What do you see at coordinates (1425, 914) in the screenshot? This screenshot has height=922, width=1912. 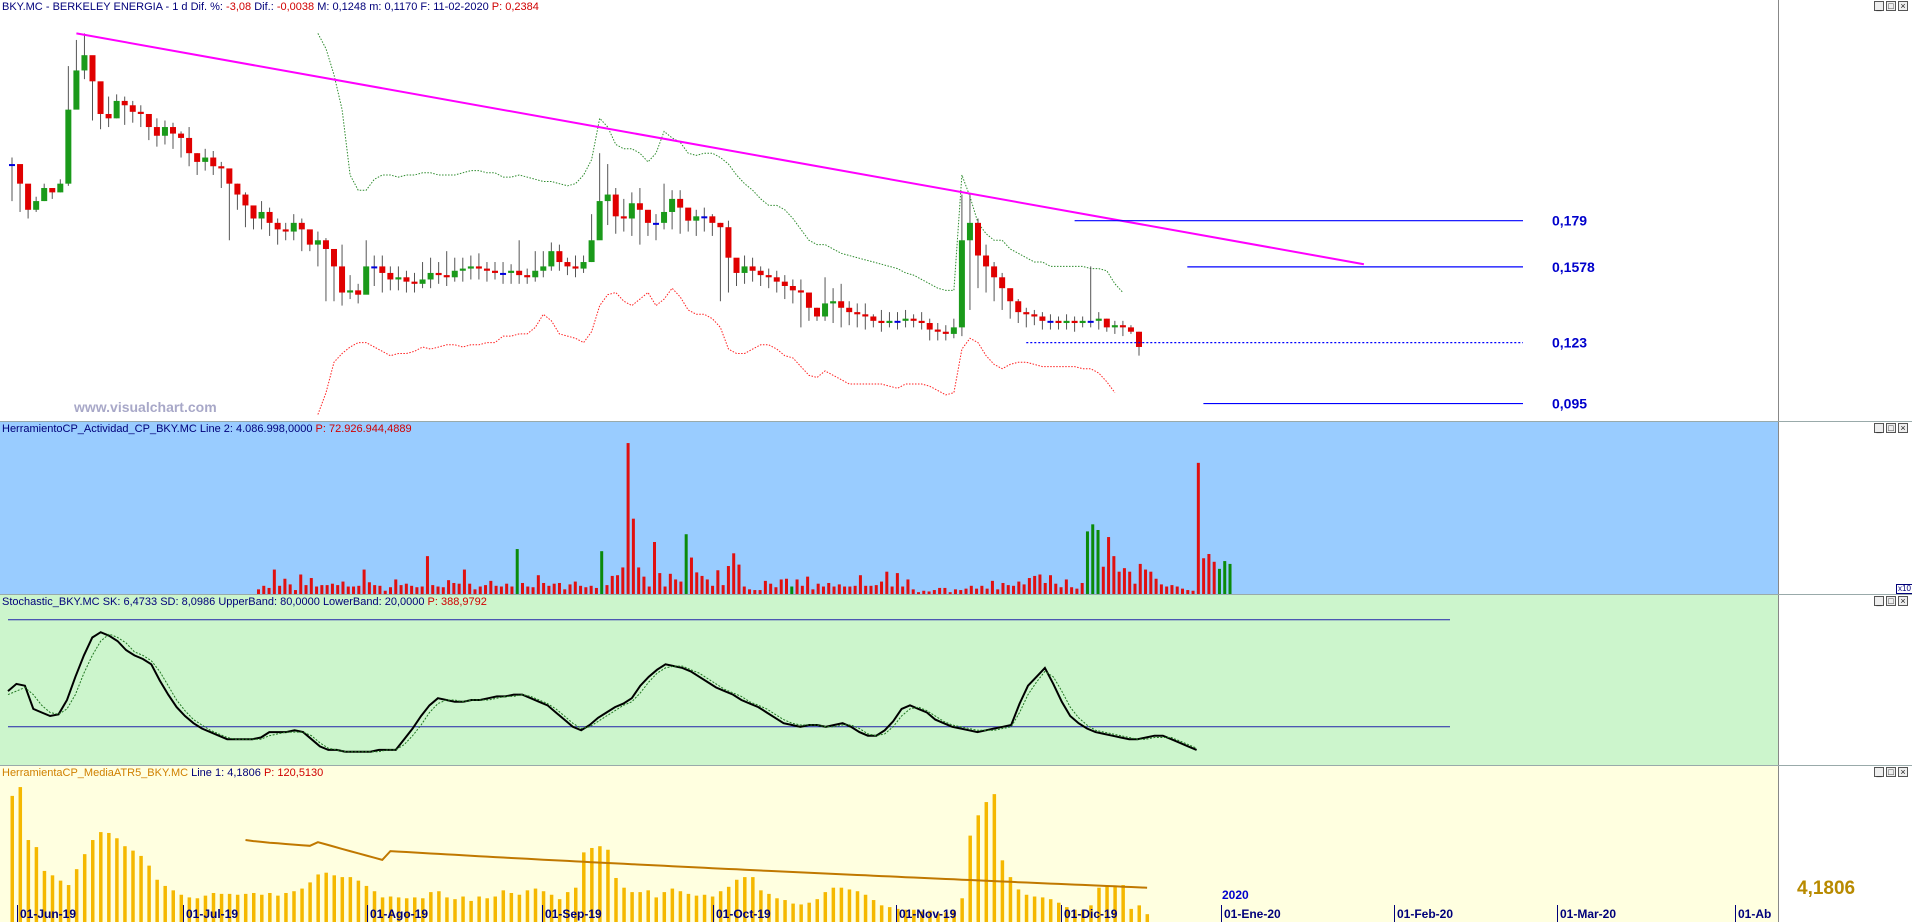 I see `x-tick-label: 01-Feb-20` at bounding box center [1425, 914].